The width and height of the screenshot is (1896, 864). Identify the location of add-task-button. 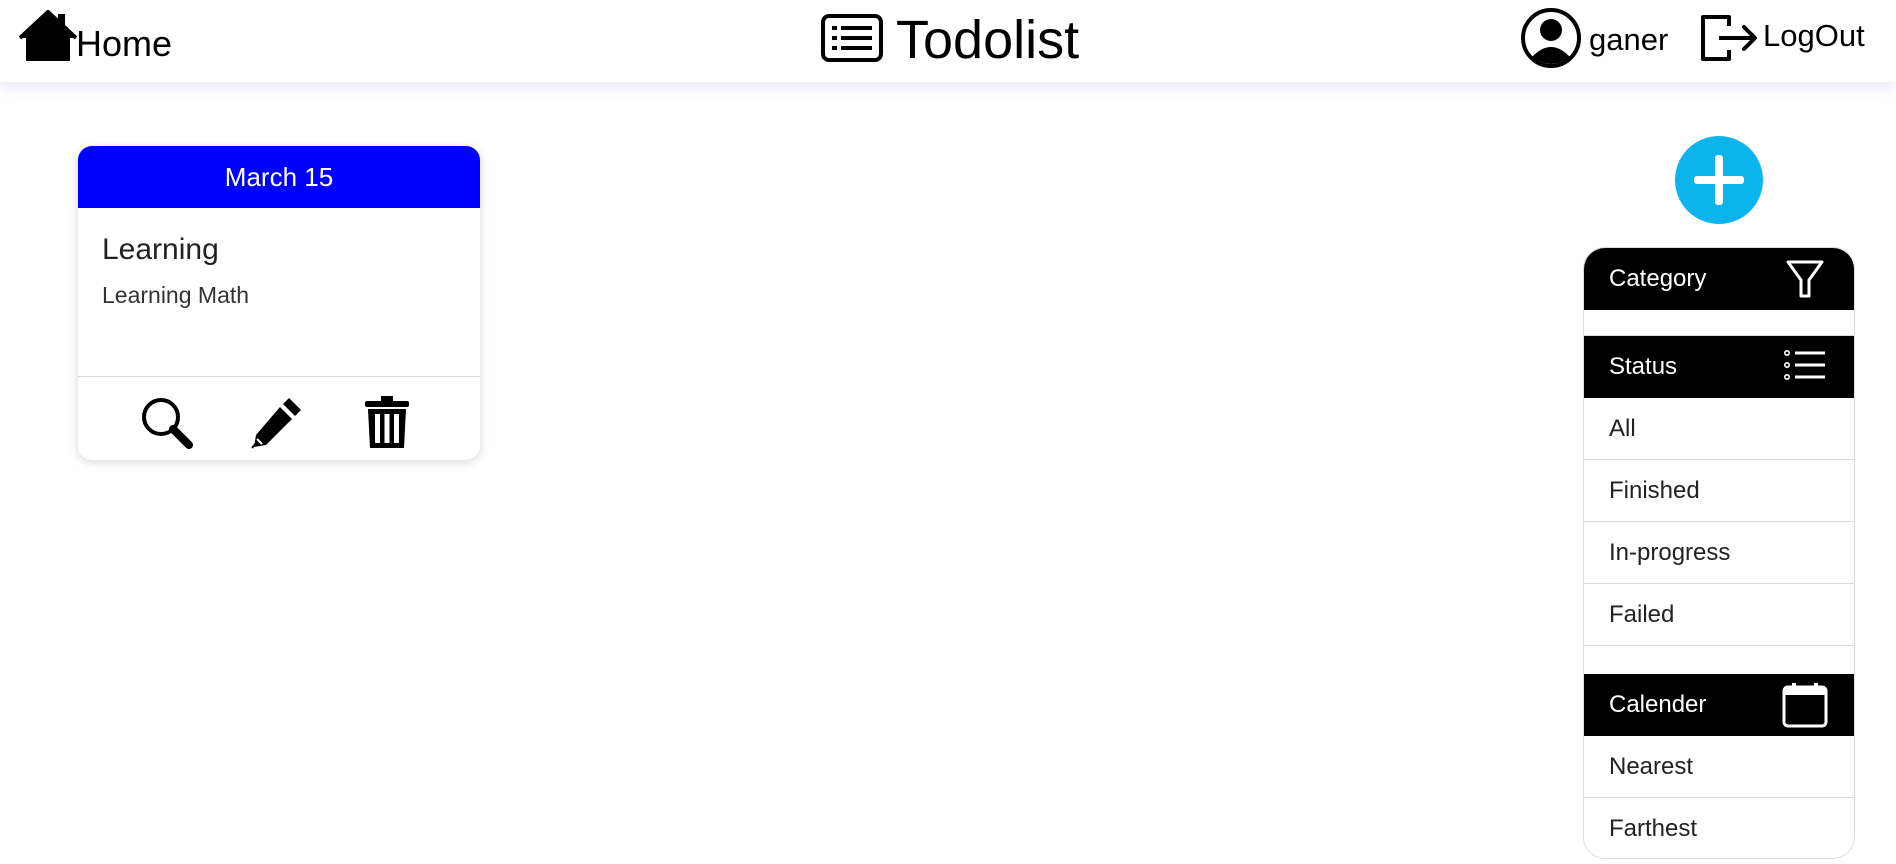
(1719, 180).